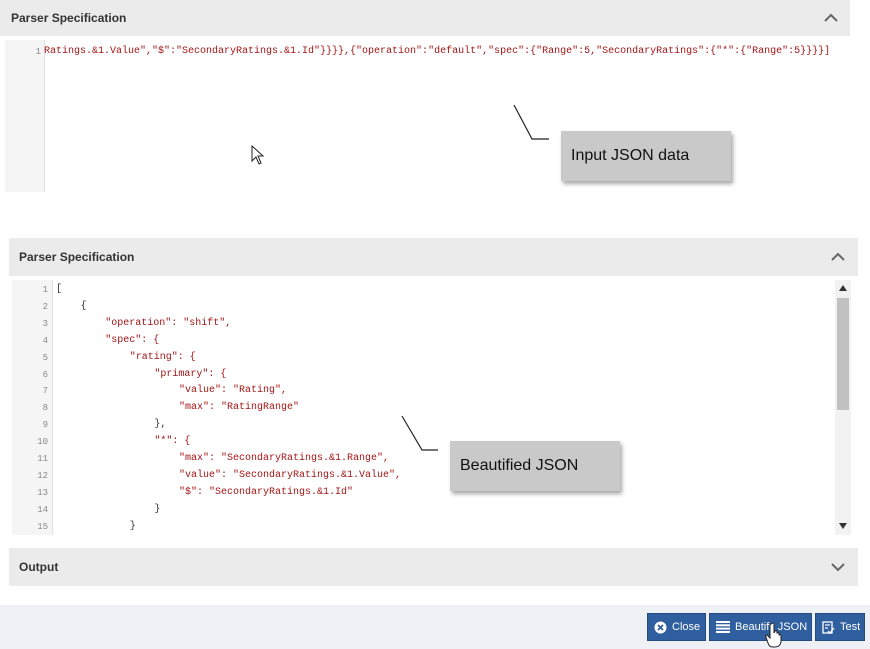  What do you see at coordinates (45, 357) in the screenshot?
I see `line-number: 5` at bounding box center [45, 357].